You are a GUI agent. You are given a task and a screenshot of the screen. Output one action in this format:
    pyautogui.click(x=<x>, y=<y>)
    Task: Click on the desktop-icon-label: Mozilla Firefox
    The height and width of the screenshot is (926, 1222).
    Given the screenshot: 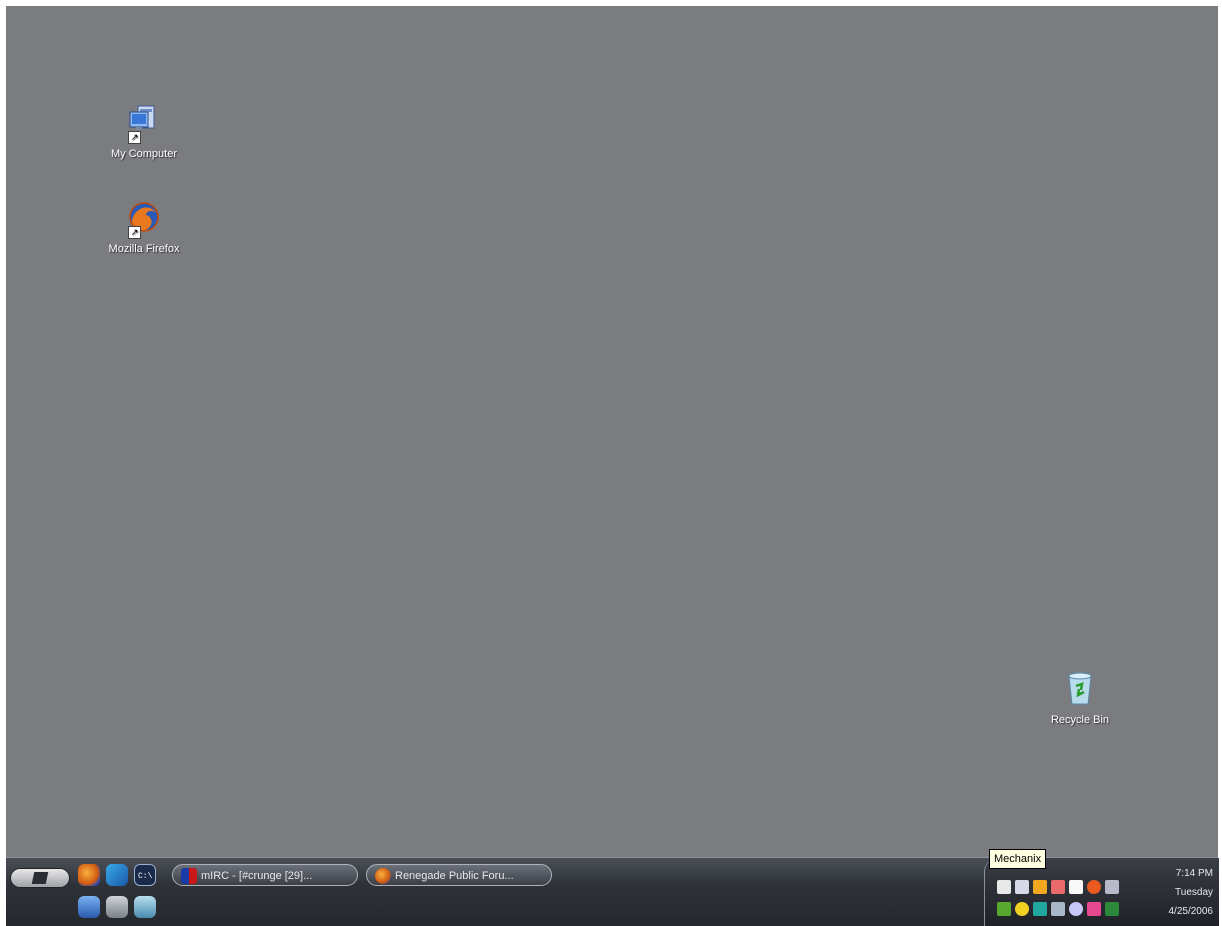 What is the action you would take?
    pyautogui.click(x=144, y=249)
    